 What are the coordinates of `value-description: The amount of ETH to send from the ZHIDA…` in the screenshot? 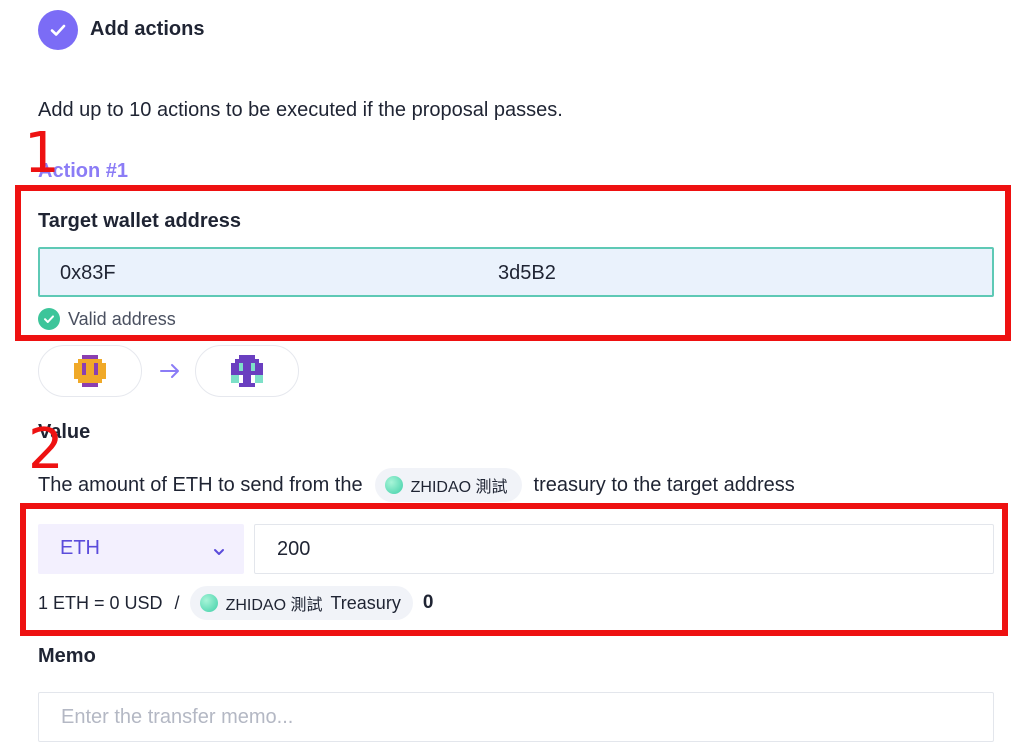 It's located at (416, 485).